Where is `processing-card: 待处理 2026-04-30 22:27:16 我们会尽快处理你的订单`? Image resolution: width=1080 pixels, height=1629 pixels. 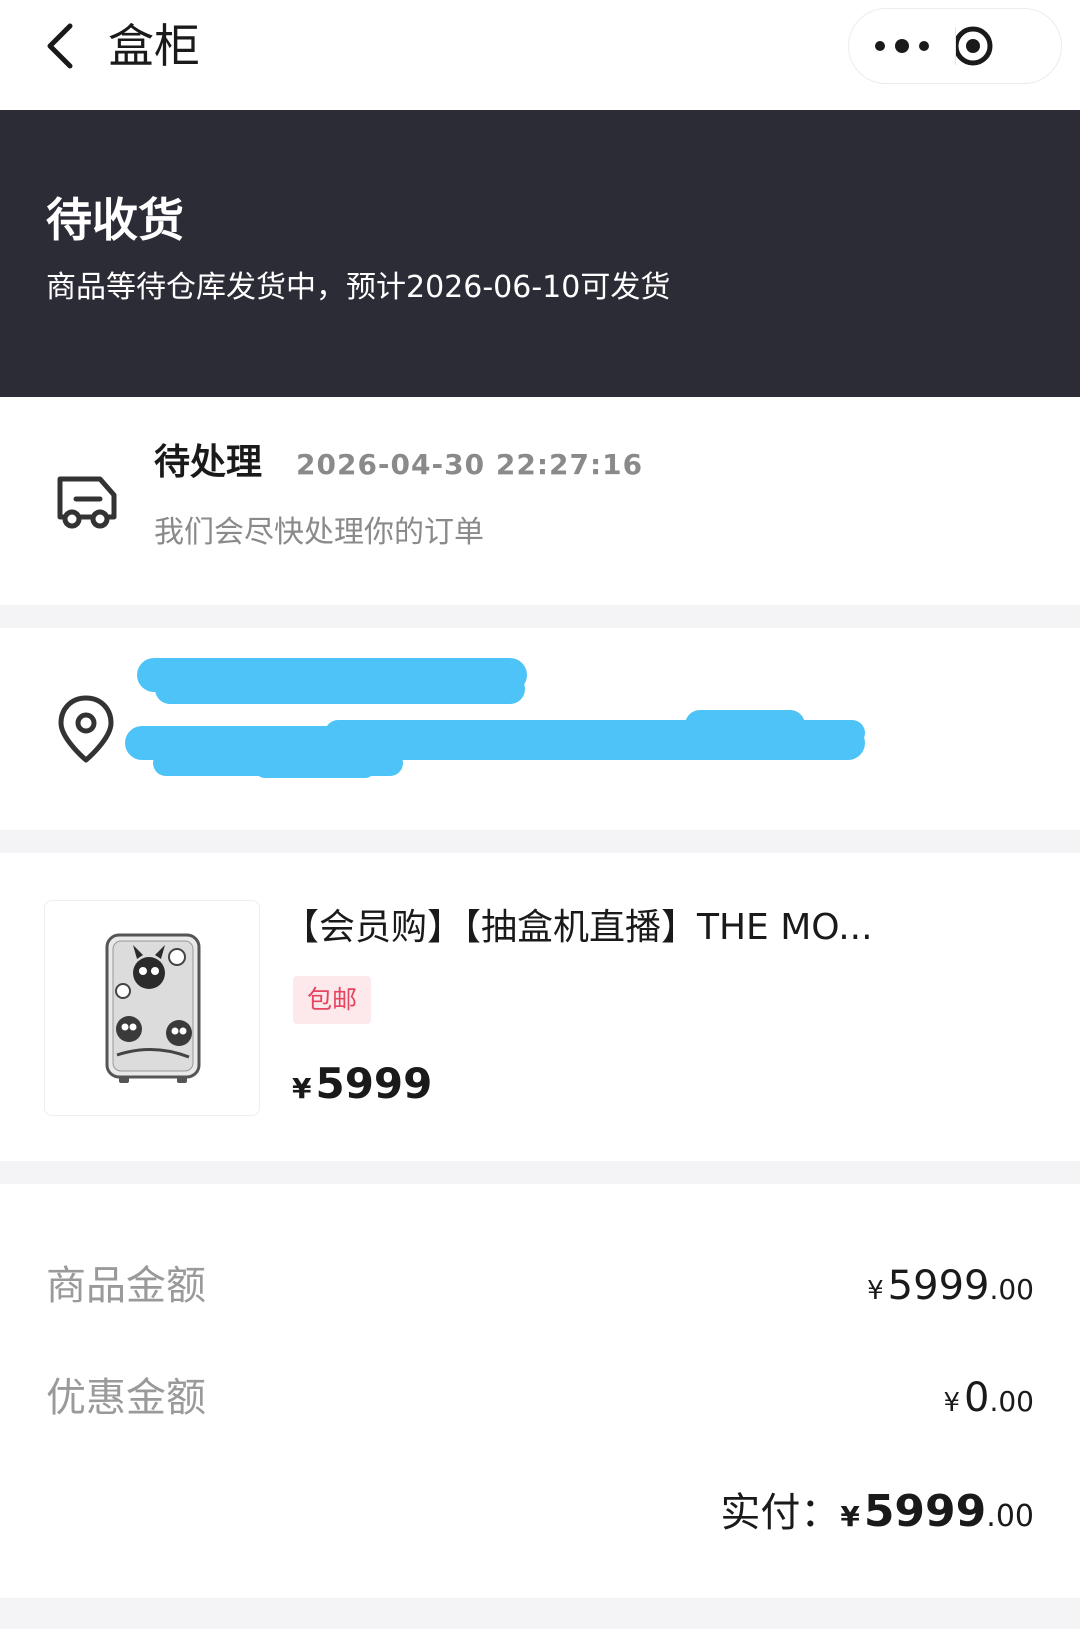 processing-card: 待处理 2026-04-30 22:27:16 我们会尽快处理你的订单 is located at coordinates (540, 501).